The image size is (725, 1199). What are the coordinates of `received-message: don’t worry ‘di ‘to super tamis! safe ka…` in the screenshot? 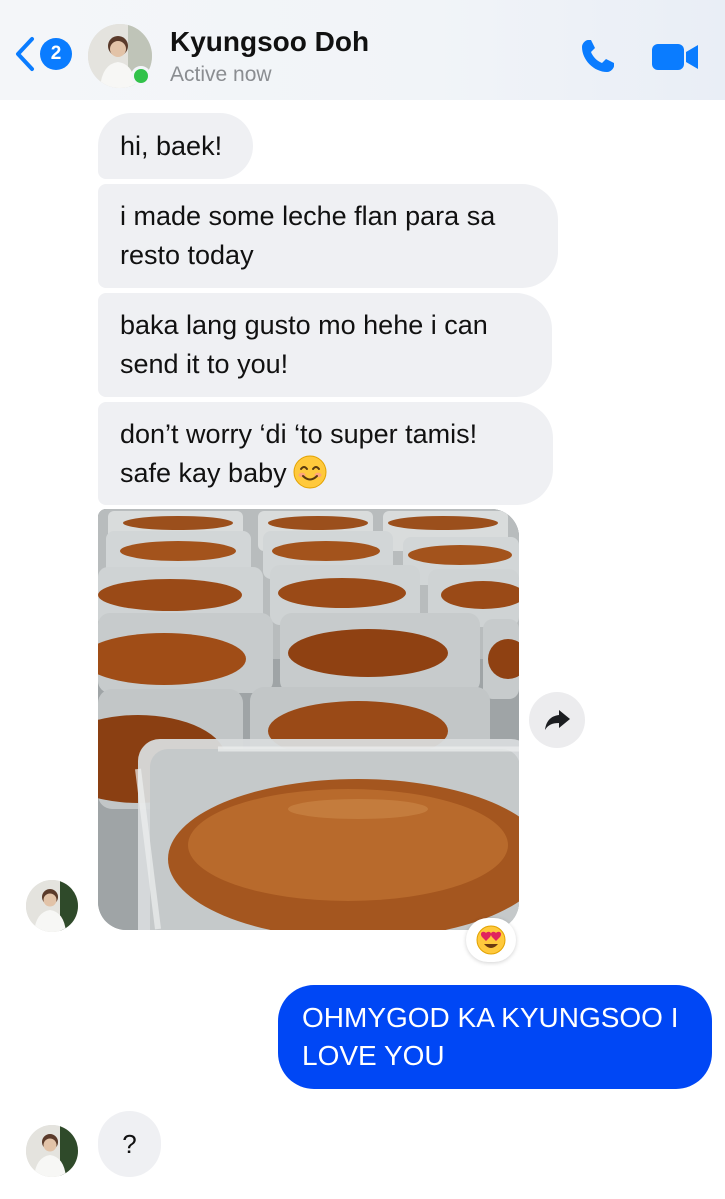 It's located at (325, 453).